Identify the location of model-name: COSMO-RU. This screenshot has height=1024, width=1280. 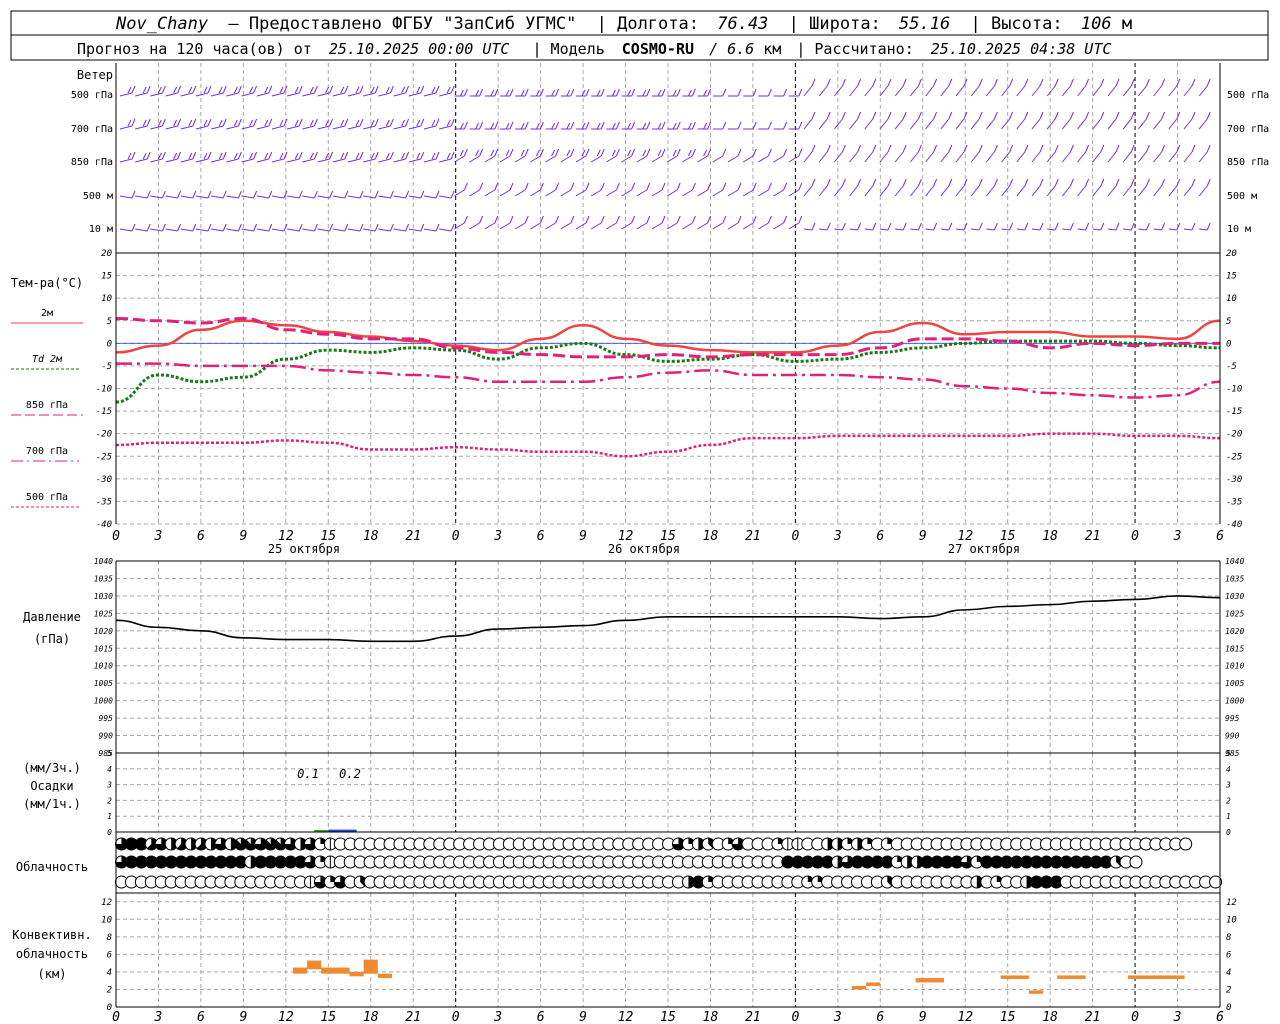
(658, 49).